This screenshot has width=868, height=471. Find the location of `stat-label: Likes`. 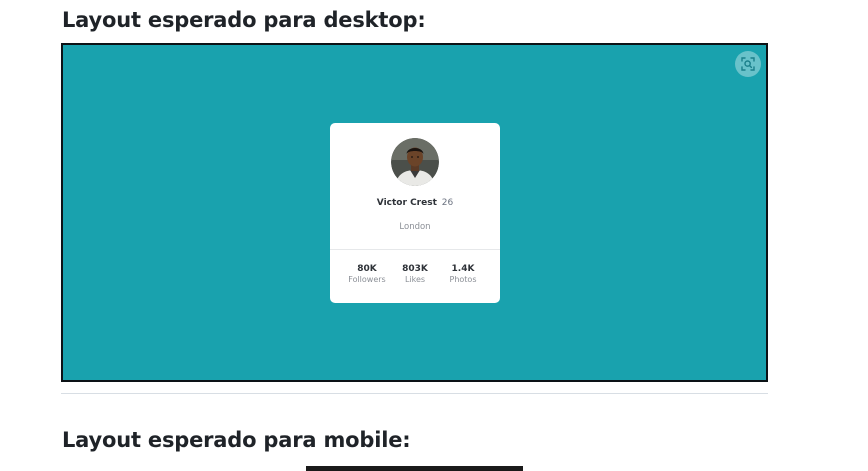

stat-label: Likes is located at coordinates (415, 279).